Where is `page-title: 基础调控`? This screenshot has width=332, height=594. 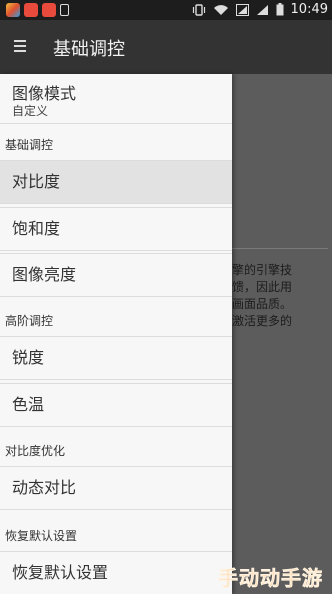 page-title: 基础调控 is located at coordinates (89, 49).